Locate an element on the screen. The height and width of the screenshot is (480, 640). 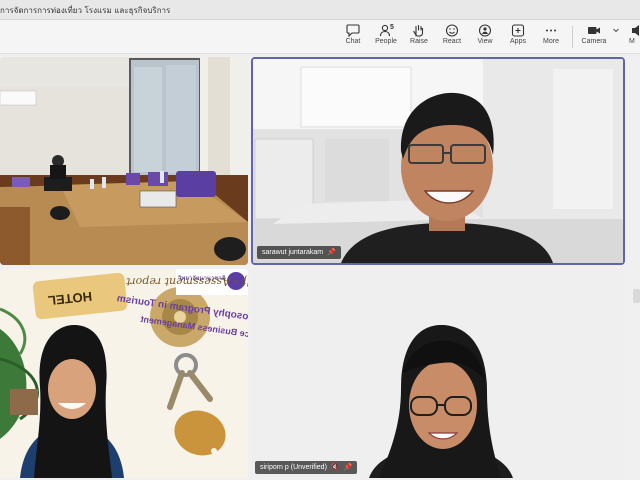
raise-label: Raise is located at coordinates (419, 41).